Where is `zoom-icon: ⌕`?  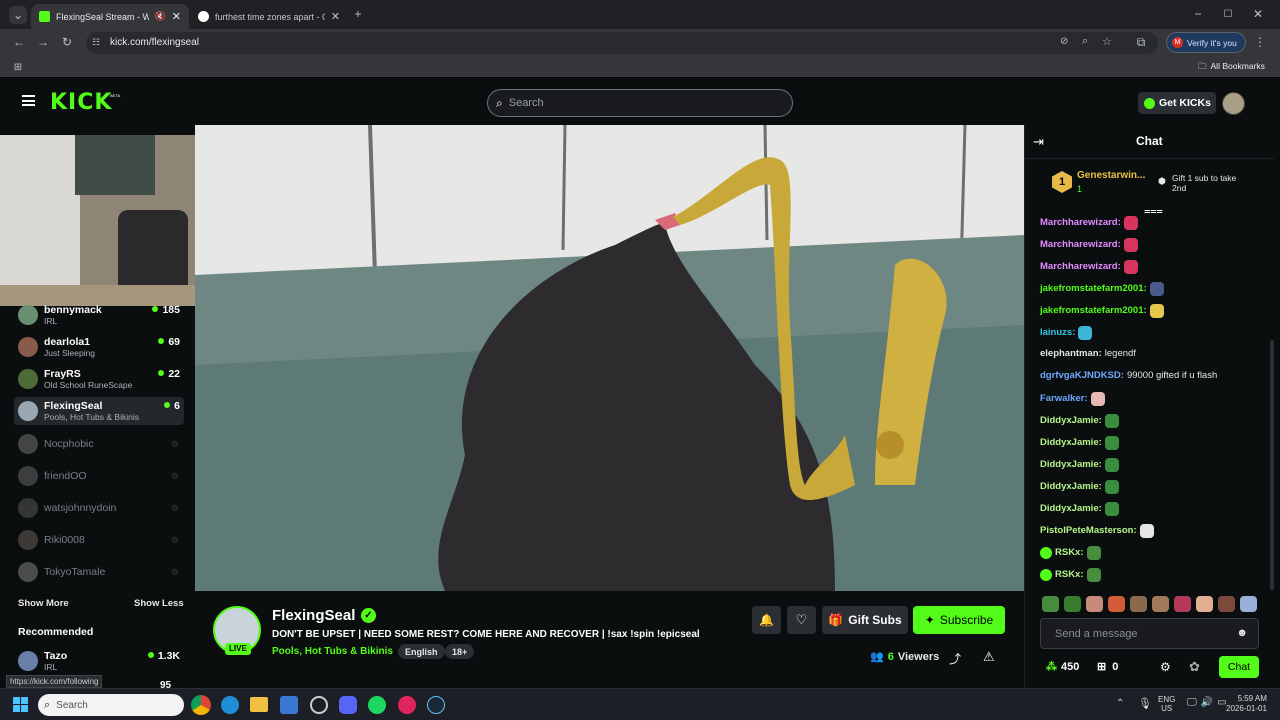
zoom-icon: ⌕ is located at coordinates (1085, 41).